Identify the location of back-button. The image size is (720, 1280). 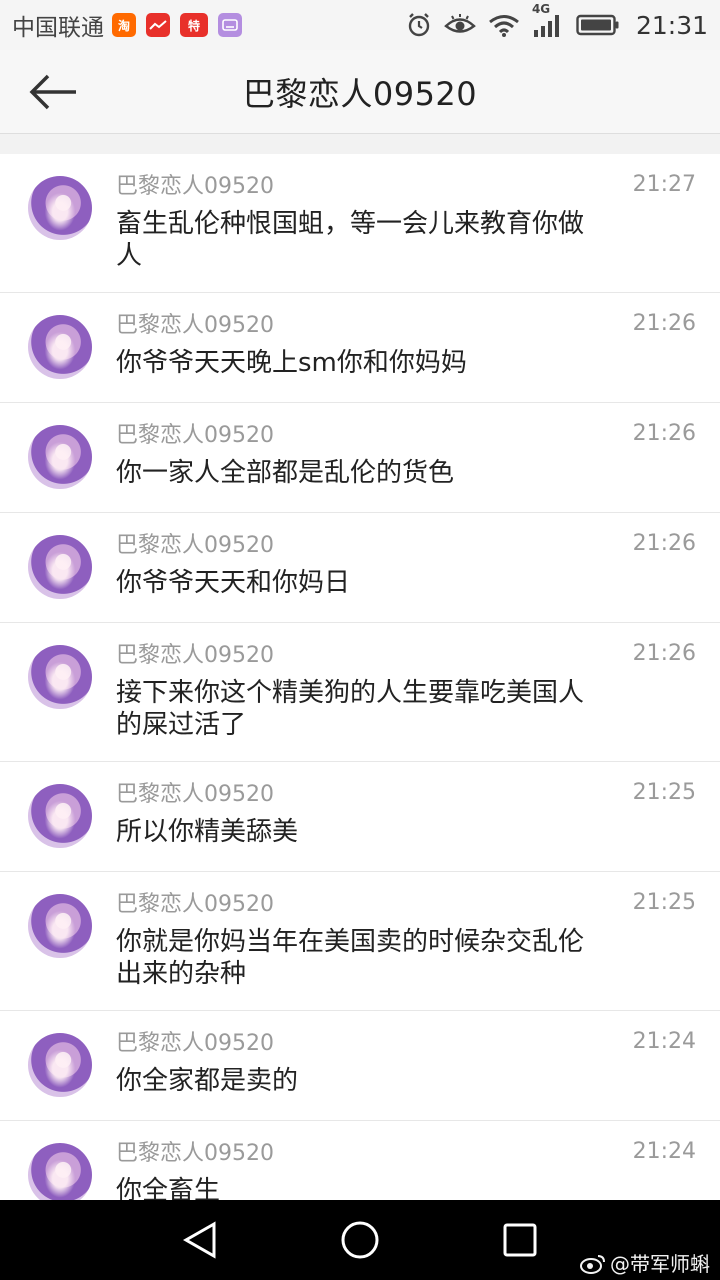
(53, 92).